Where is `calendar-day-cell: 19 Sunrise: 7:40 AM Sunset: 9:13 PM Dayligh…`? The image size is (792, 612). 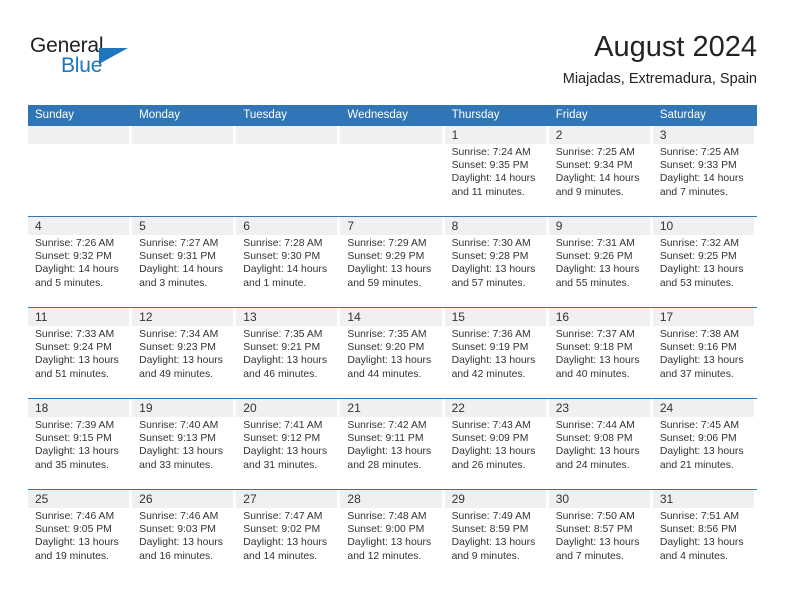
calendar-day-cell: 19 Sunrise: 7:40 AM Sunset: 9:13 PM Dayligh… is located at coordinates (184, 444).